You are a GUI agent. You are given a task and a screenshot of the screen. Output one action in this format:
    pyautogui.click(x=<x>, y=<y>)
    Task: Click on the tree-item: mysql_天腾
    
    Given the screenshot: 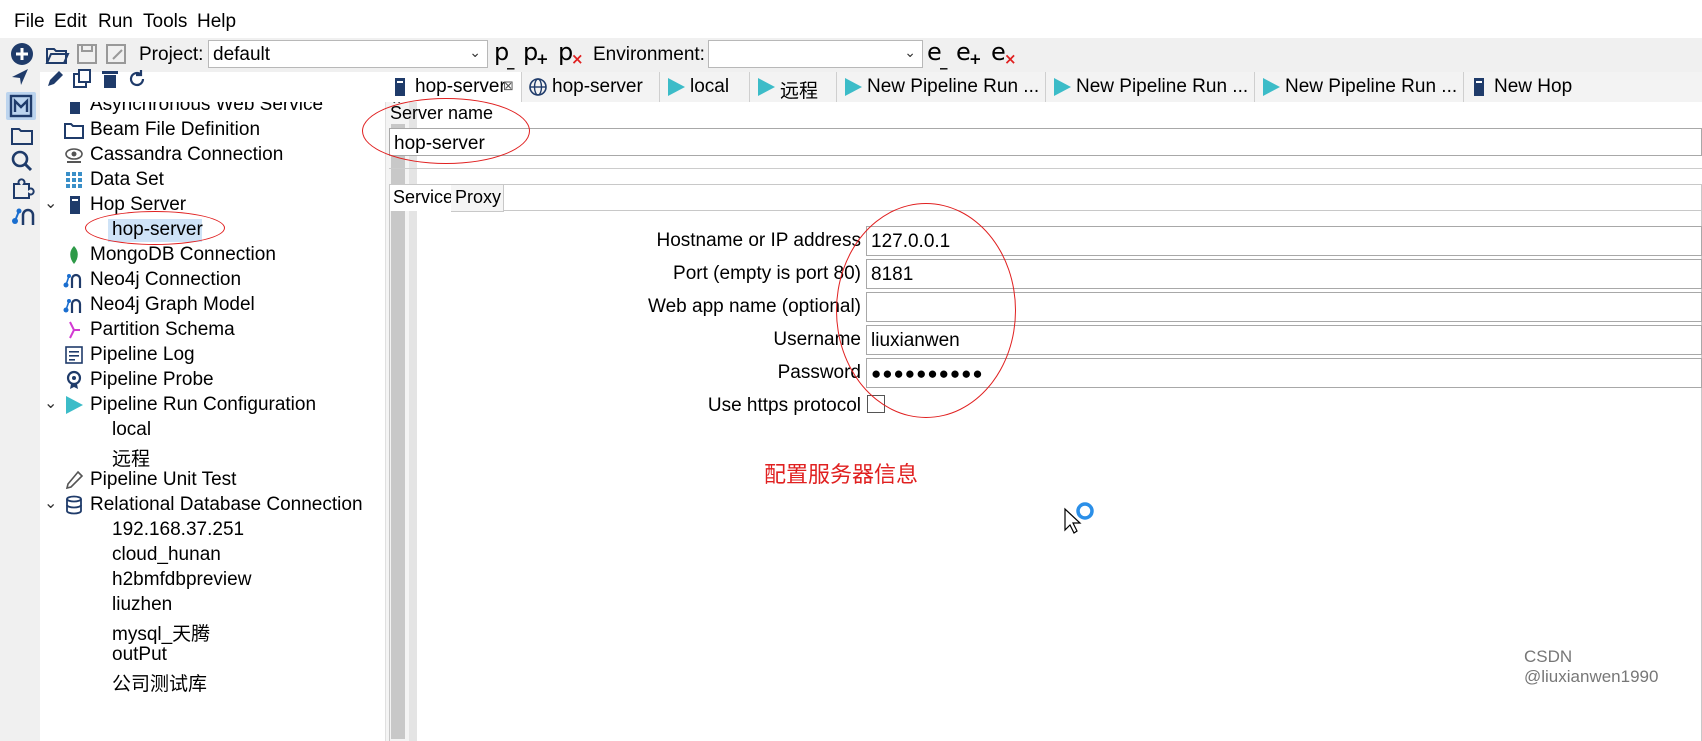 What is the action you would take?
    pyautogui.click(x=212, y=631)
    